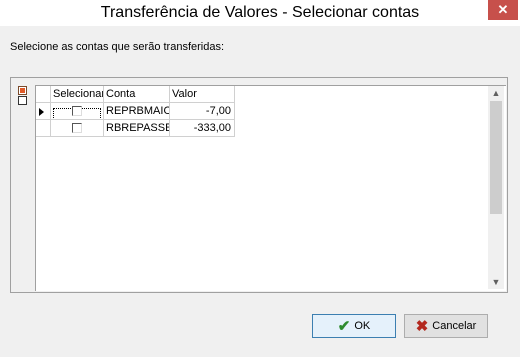 The width and height of the screenshot is (520, 357). I want to click on checkmark-icon: ✔, so click(344, 326).